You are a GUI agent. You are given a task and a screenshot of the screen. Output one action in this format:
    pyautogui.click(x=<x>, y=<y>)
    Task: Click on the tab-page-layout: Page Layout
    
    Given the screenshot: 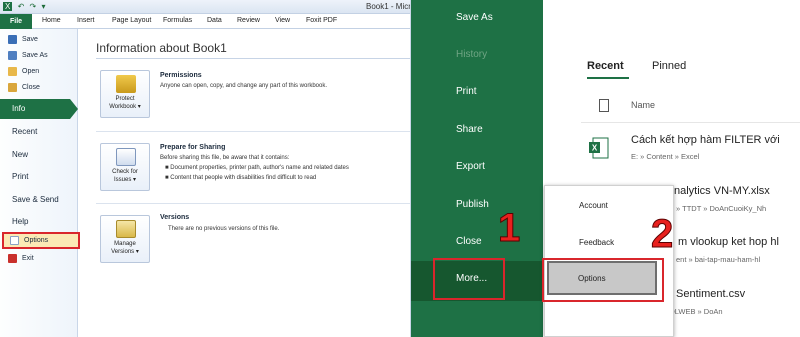 What is the action you would take?
    pyautogui.click(x=131, y=20)
    